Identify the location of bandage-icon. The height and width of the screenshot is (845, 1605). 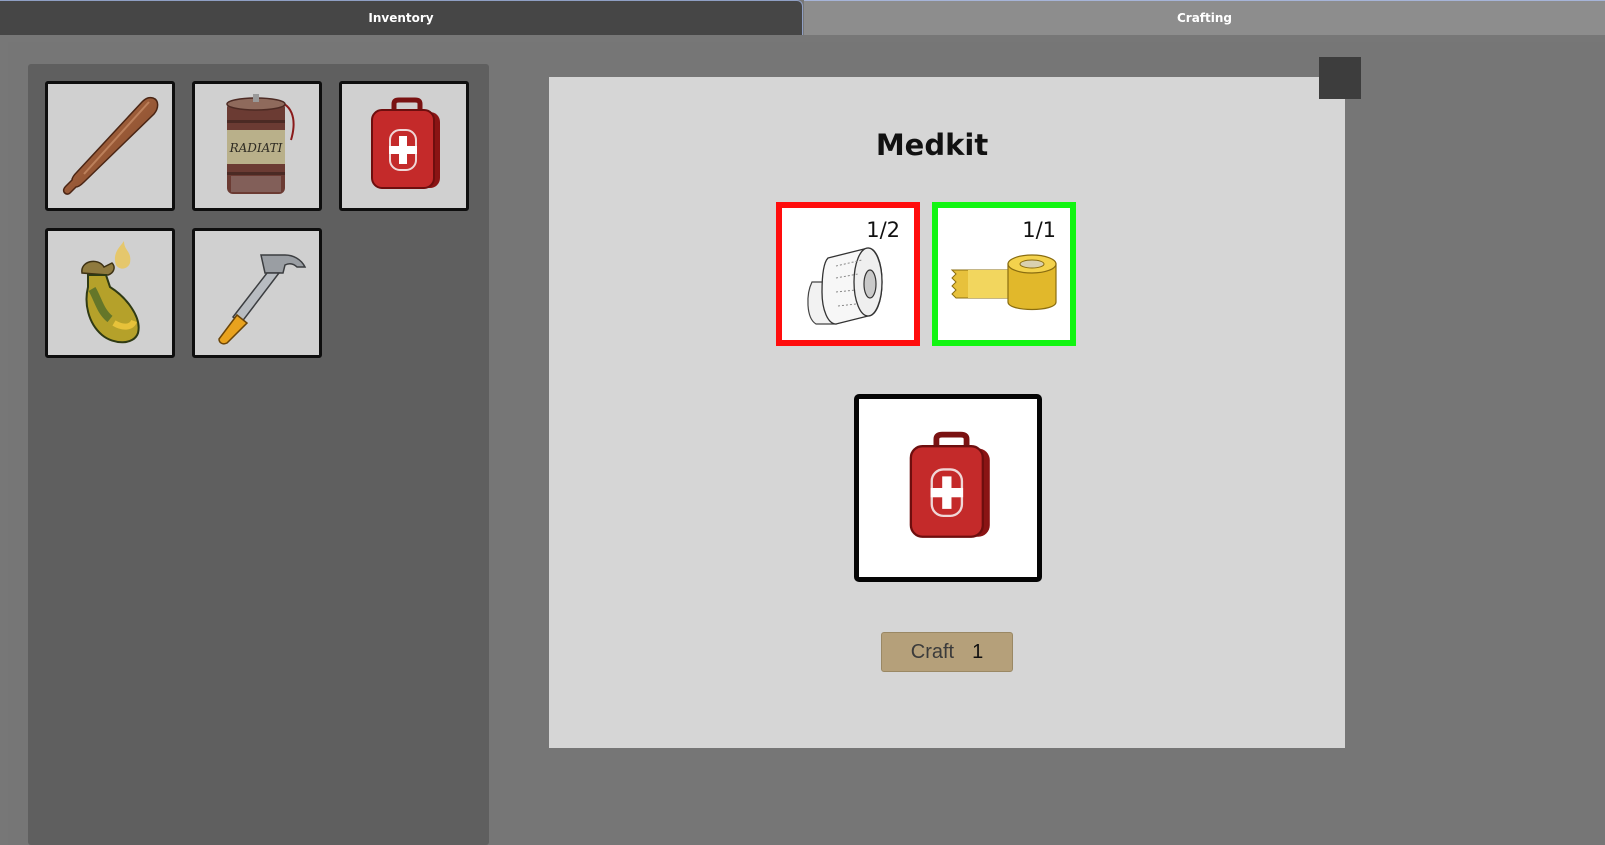
(845, 286).